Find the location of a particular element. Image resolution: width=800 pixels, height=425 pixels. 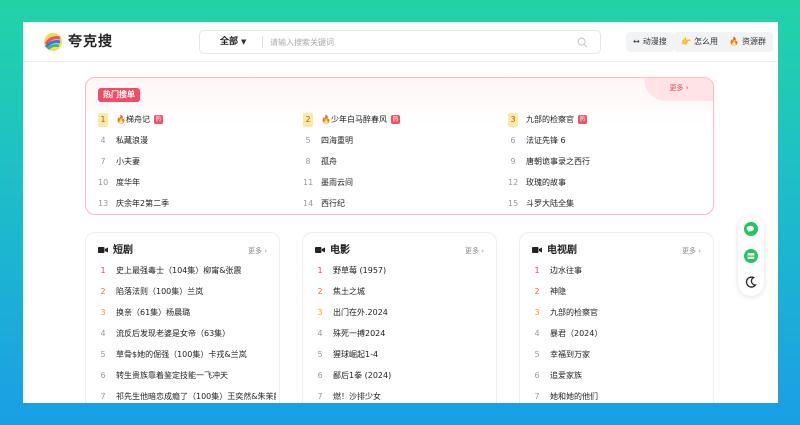

hot-item-title: 小夫妻 is located at coordinates (128, 161).